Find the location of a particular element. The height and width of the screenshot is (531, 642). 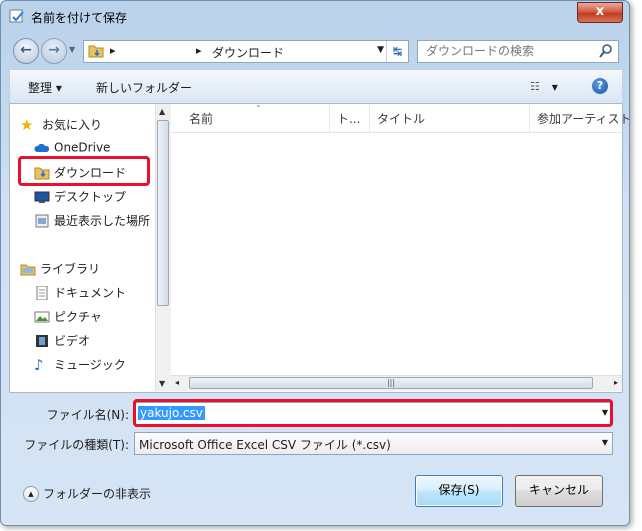

filetype-dropdown-icon: ▼ is located at coordinates (605, 442).